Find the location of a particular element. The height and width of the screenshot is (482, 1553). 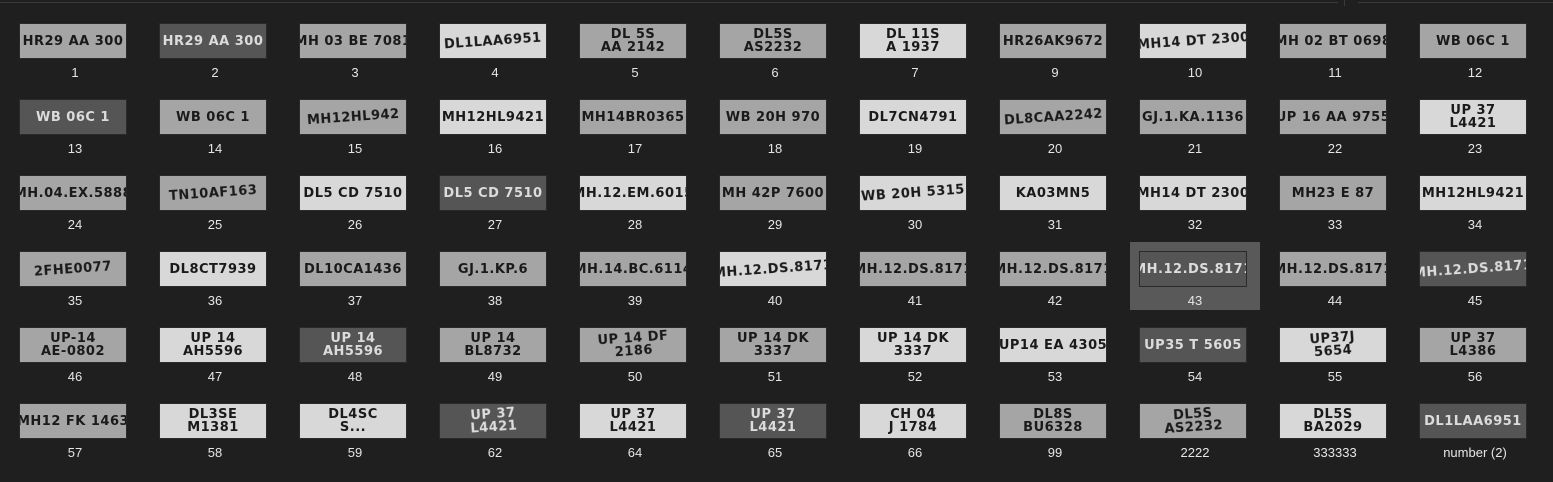

file-item: MH12 FK 1463 57 is located at coordinates (75, 428).